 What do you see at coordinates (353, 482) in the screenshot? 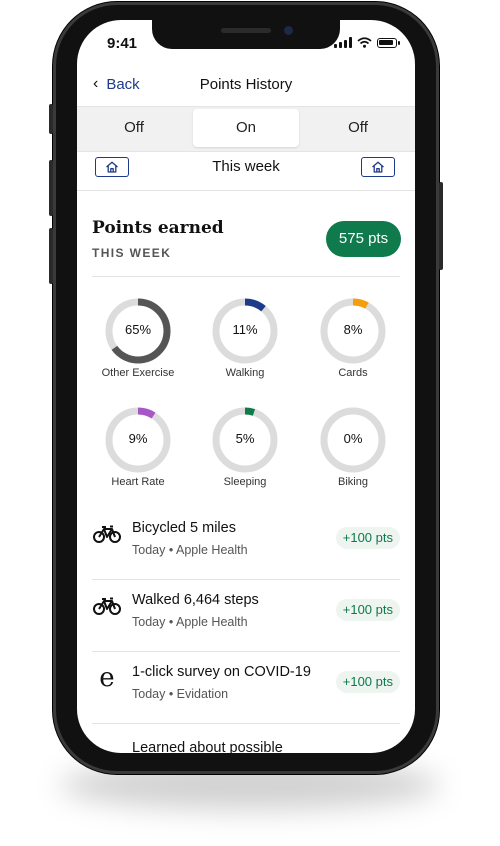
I see `donut-label: Biking` at bounding box center [353, 482].